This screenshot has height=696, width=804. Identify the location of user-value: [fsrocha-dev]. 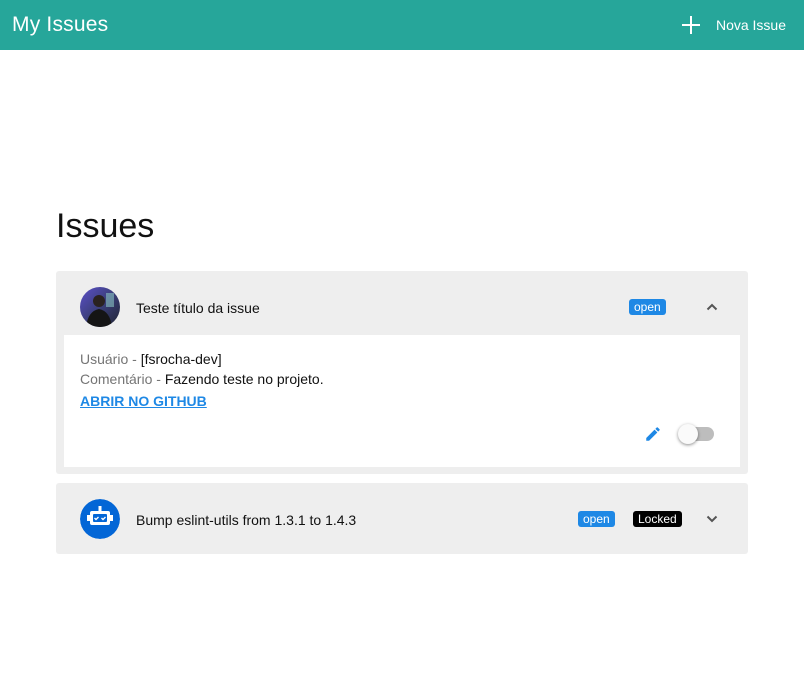
(181, 359).